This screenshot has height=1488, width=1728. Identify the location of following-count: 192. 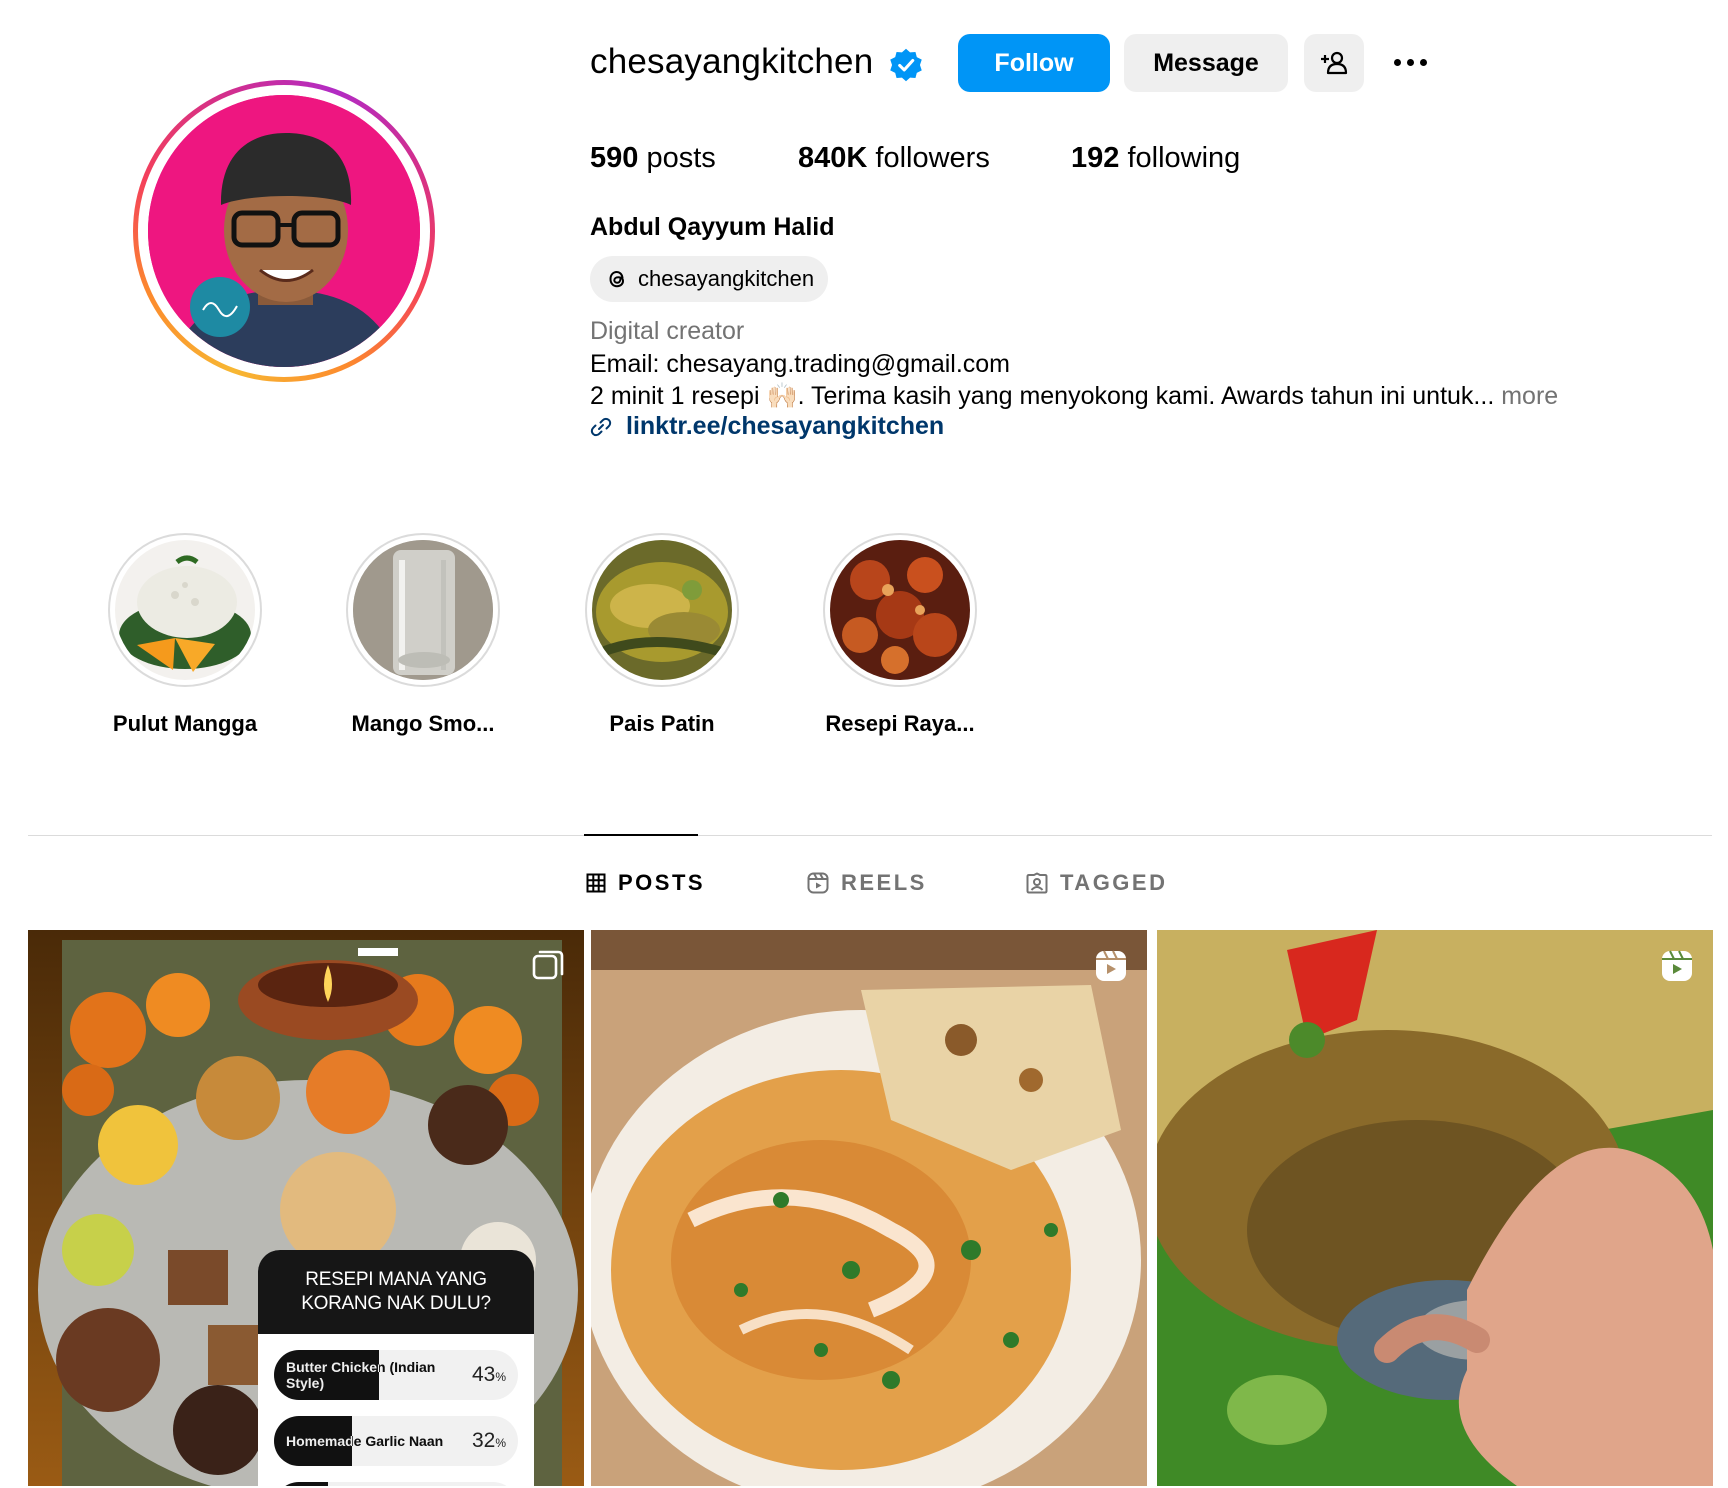
(1095, 158).